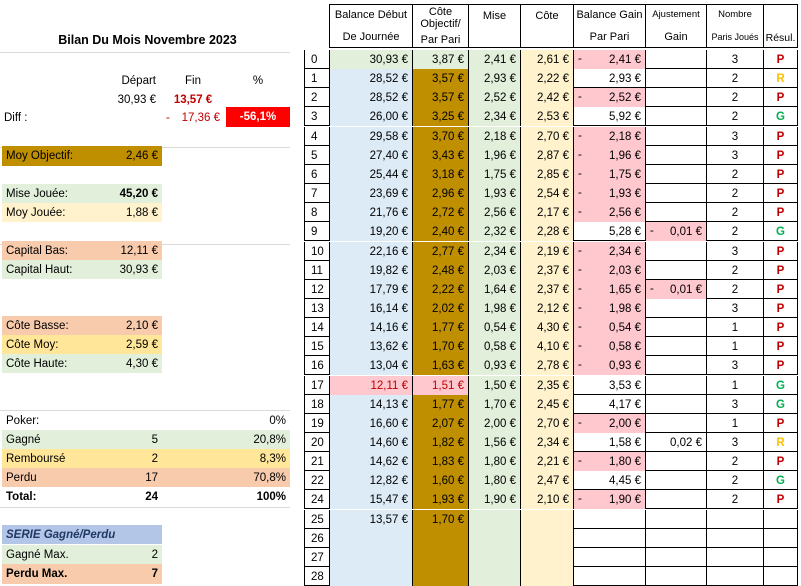 The image size is (801, 586). I want to click on balance-gain-cell: 4,45 €, so click(610, 480).